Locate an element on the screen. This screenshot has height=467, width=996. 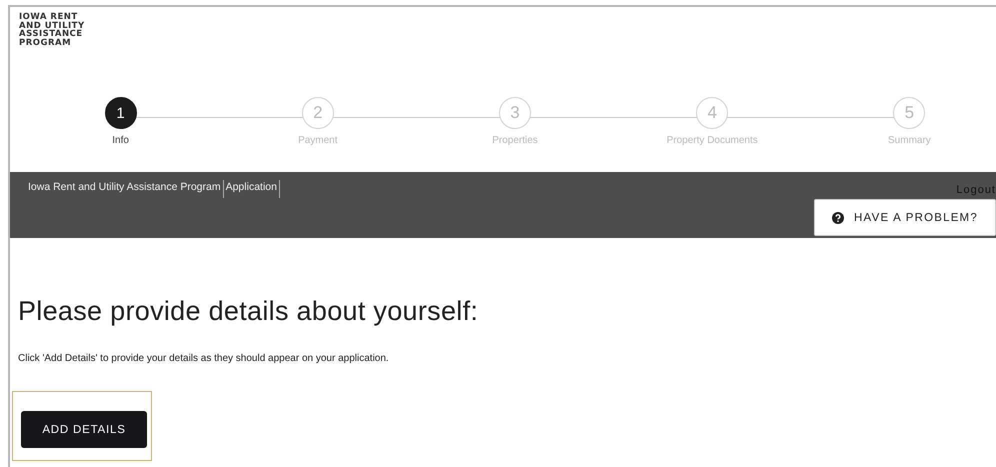
question-icon is located at coordinates (838, 218).